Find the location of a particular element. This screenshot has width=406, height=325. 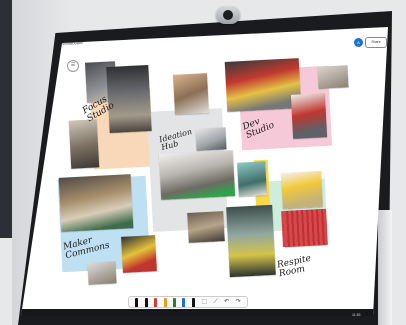

respite-room-label: Respite Room is located at coordinates (295, 267).